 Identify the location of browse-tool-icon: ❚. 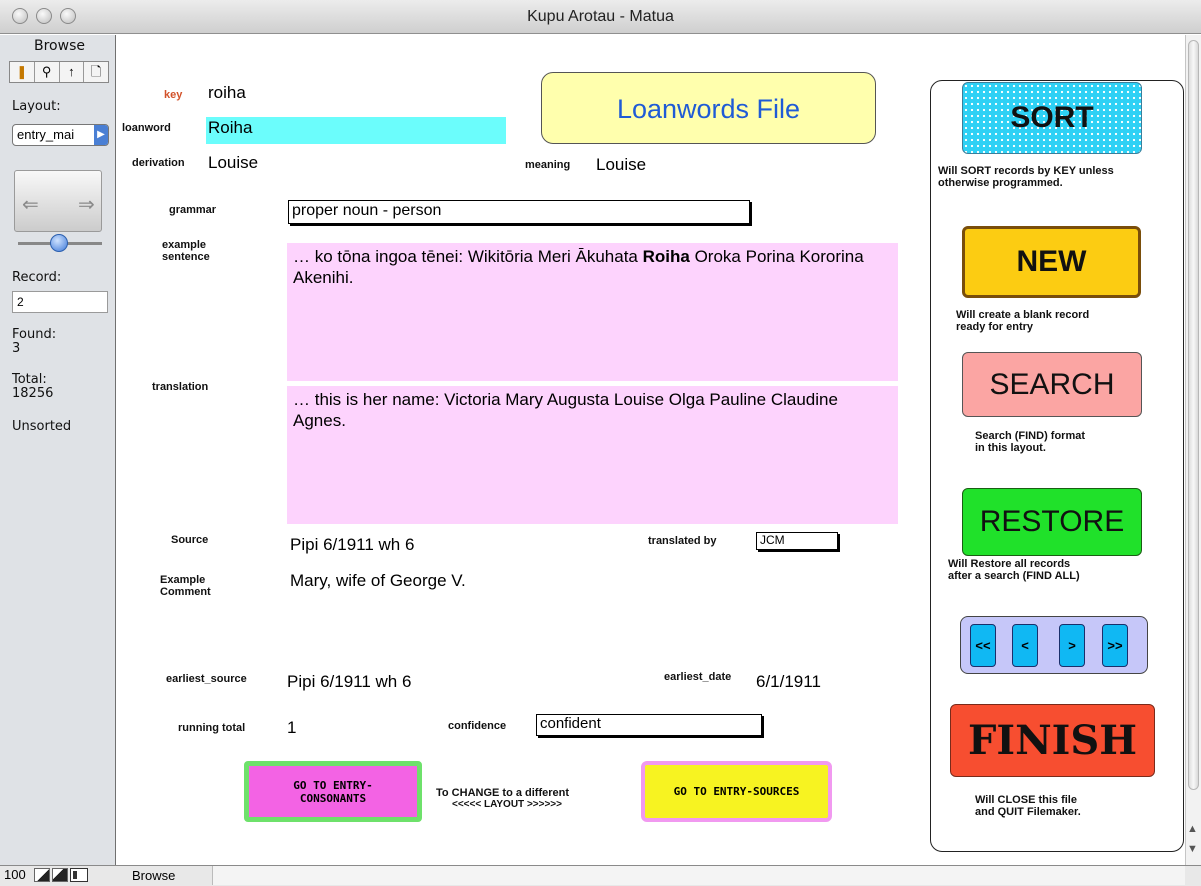
(22, 72).